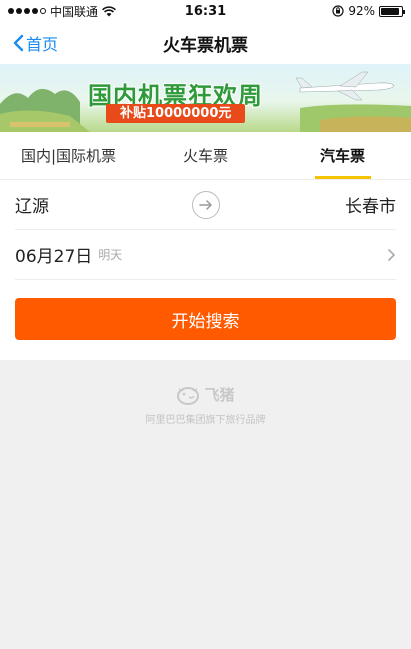  What do you see at coordinates (391, 254) in the screenshot?
I see `chevron-right-icon` at bounding box center [391, 254].